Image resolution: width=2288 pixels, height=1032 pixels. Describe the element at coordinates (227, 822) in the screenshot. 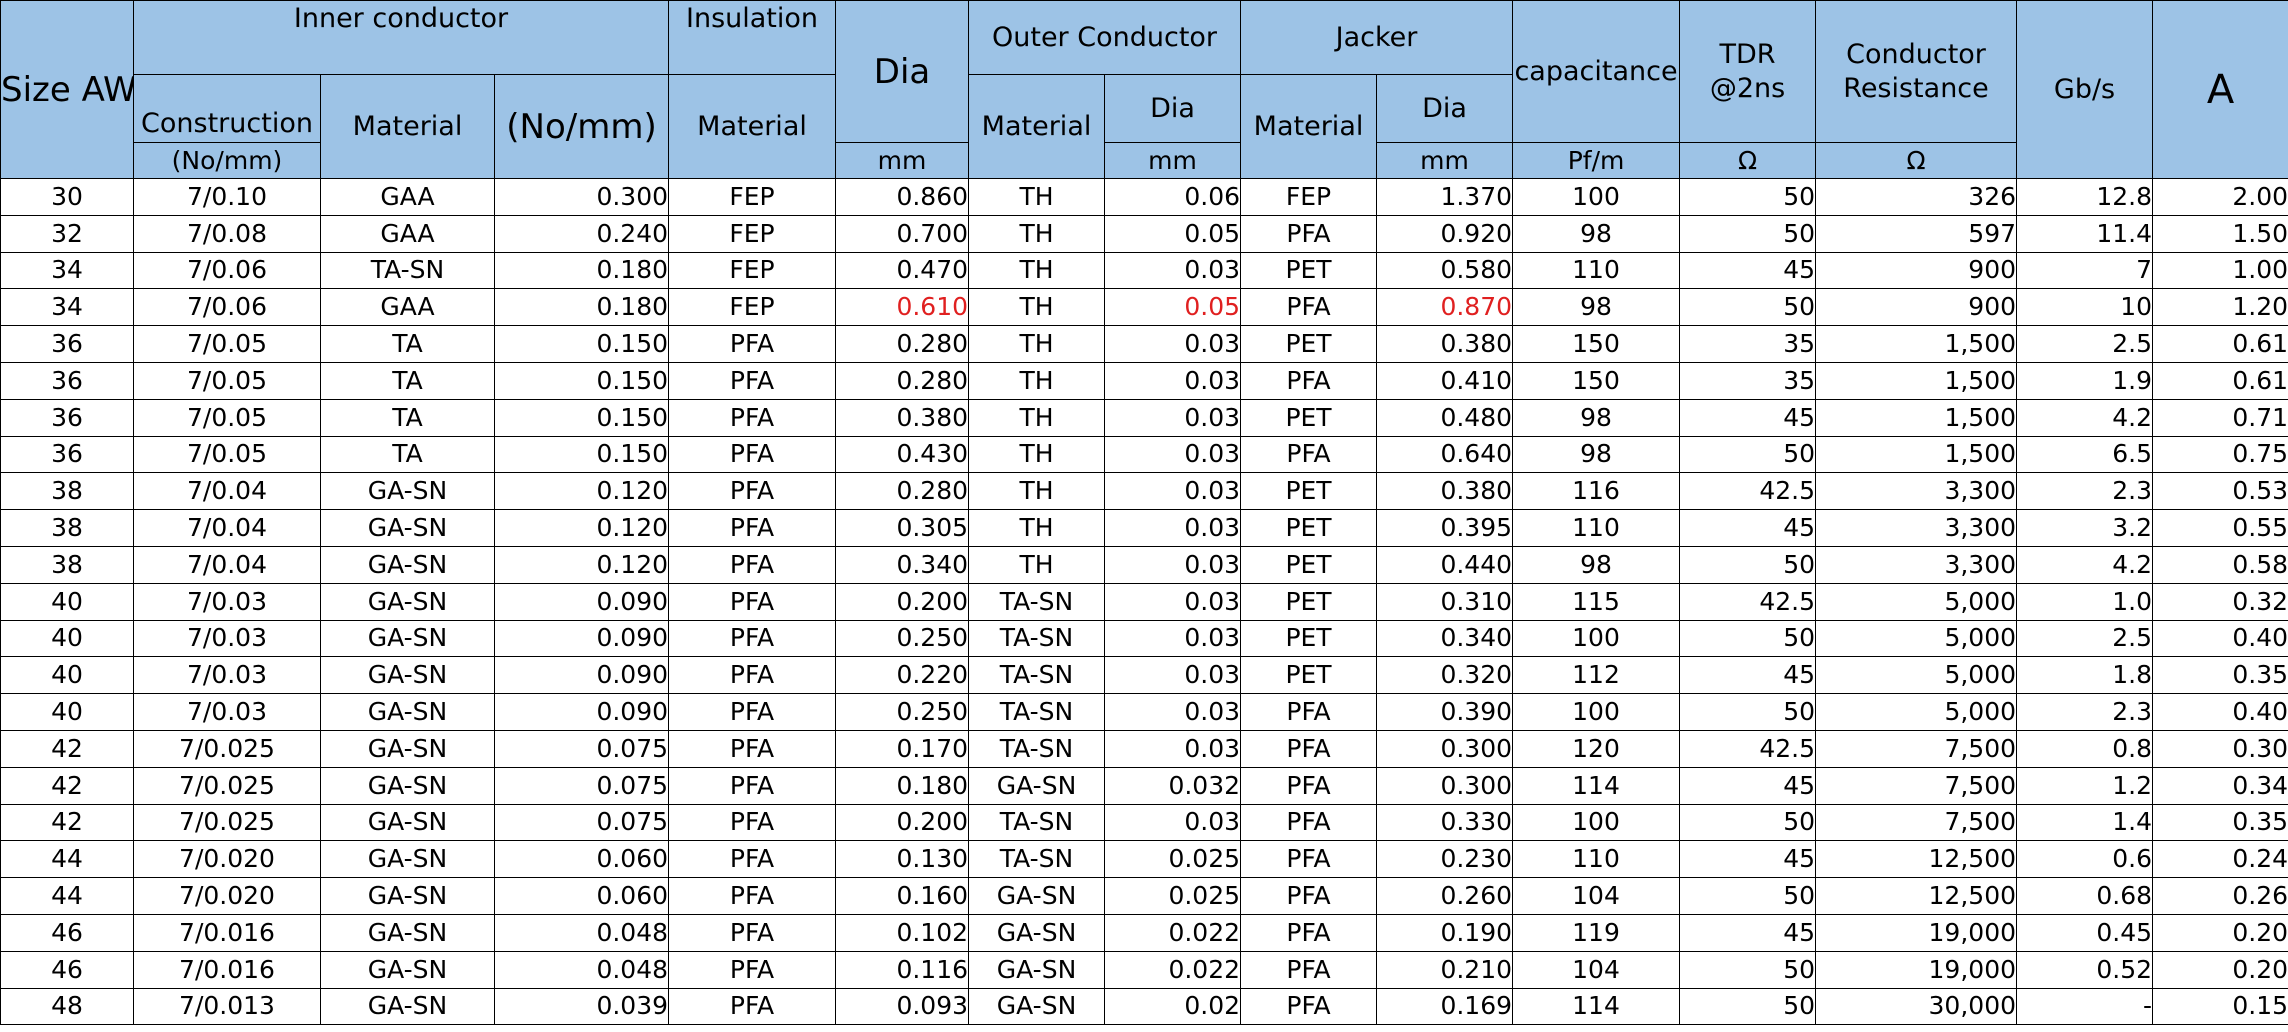

I see `cell-construction: 7/0.025` at that location.